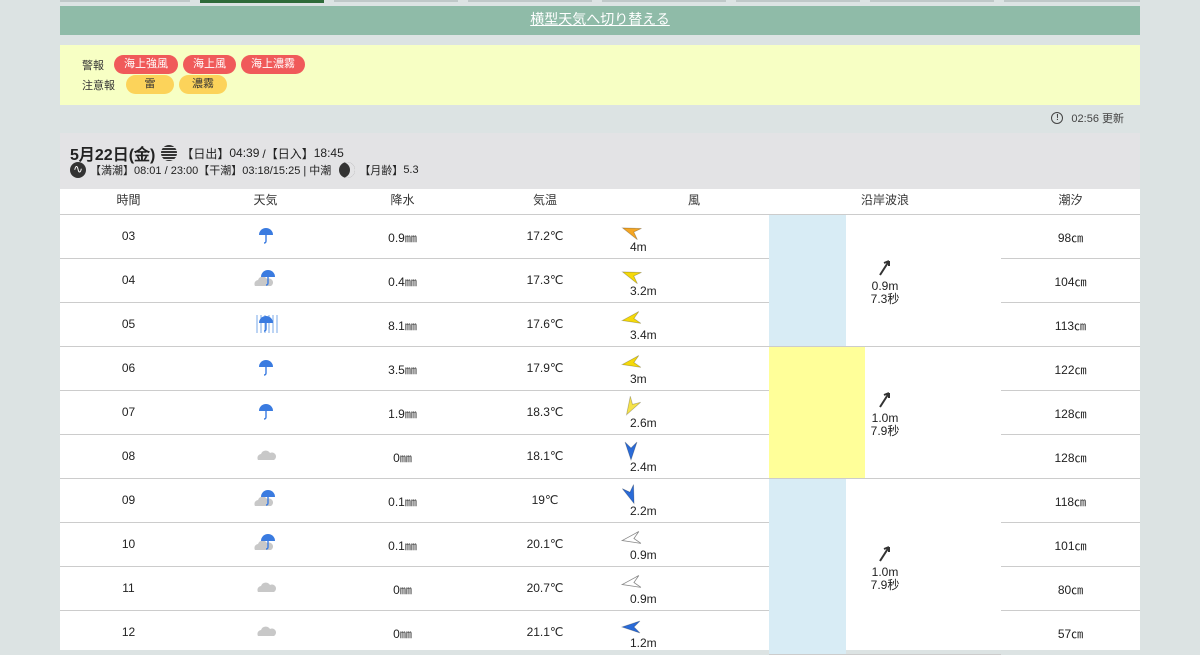 This screenshot has height=655, width=1200. What do you see at coordinates (1070, 238) in the screenshot?
I see `tide-cell: 98㎝` at bounding box center [1070, 238].